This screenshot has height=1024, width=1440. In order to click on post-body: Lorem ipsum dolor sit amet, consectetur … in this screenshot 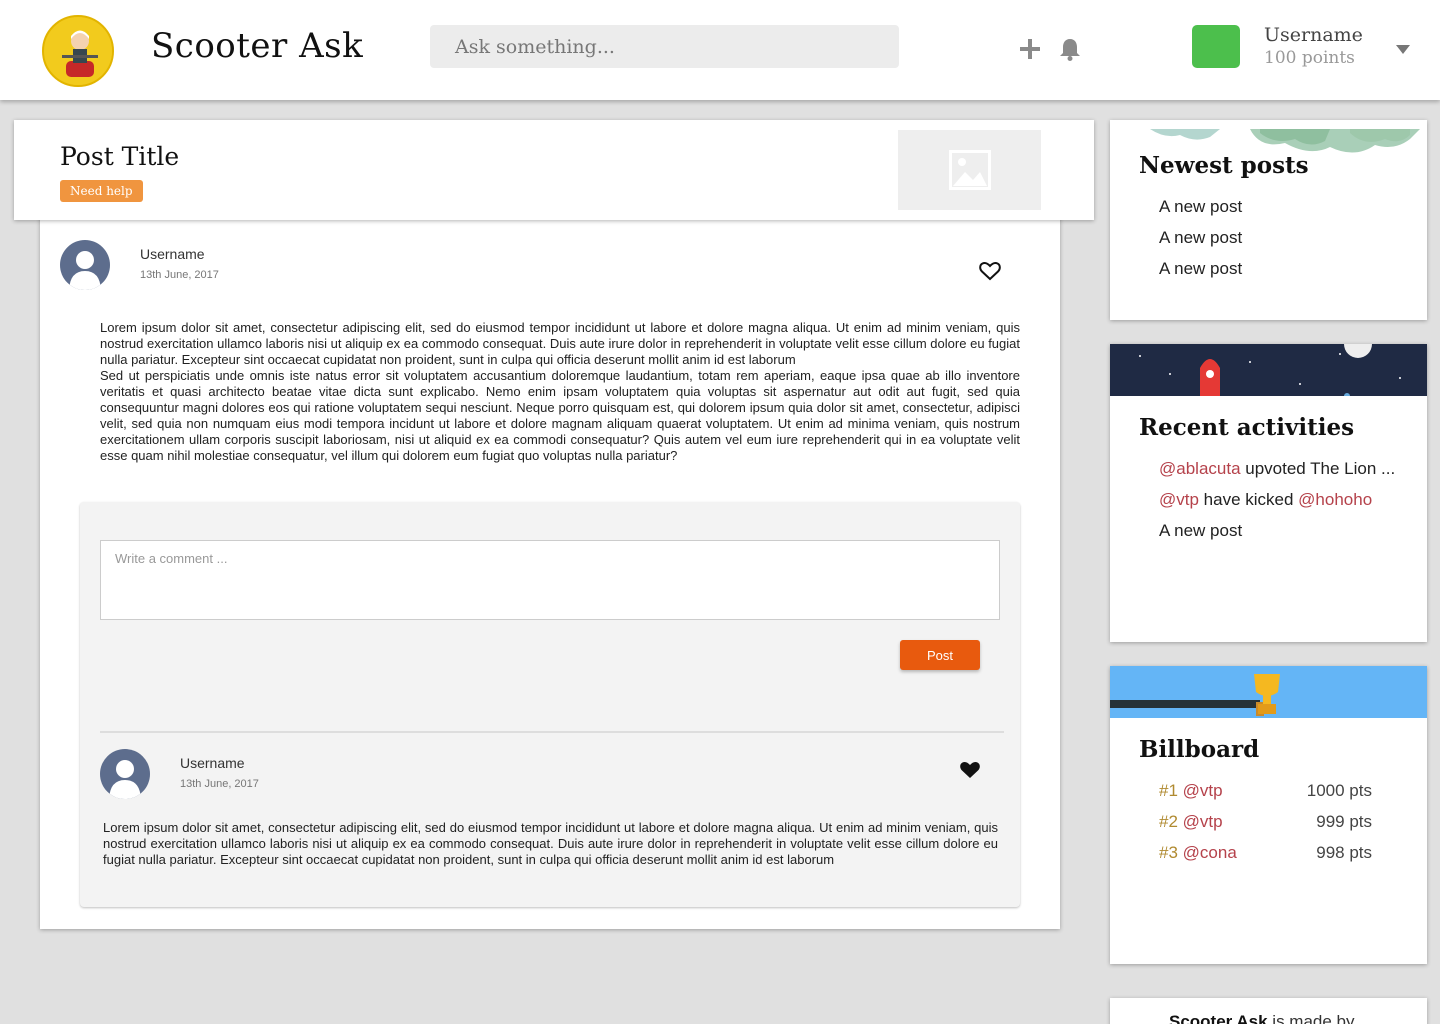, I will do `click(560, 392)`.